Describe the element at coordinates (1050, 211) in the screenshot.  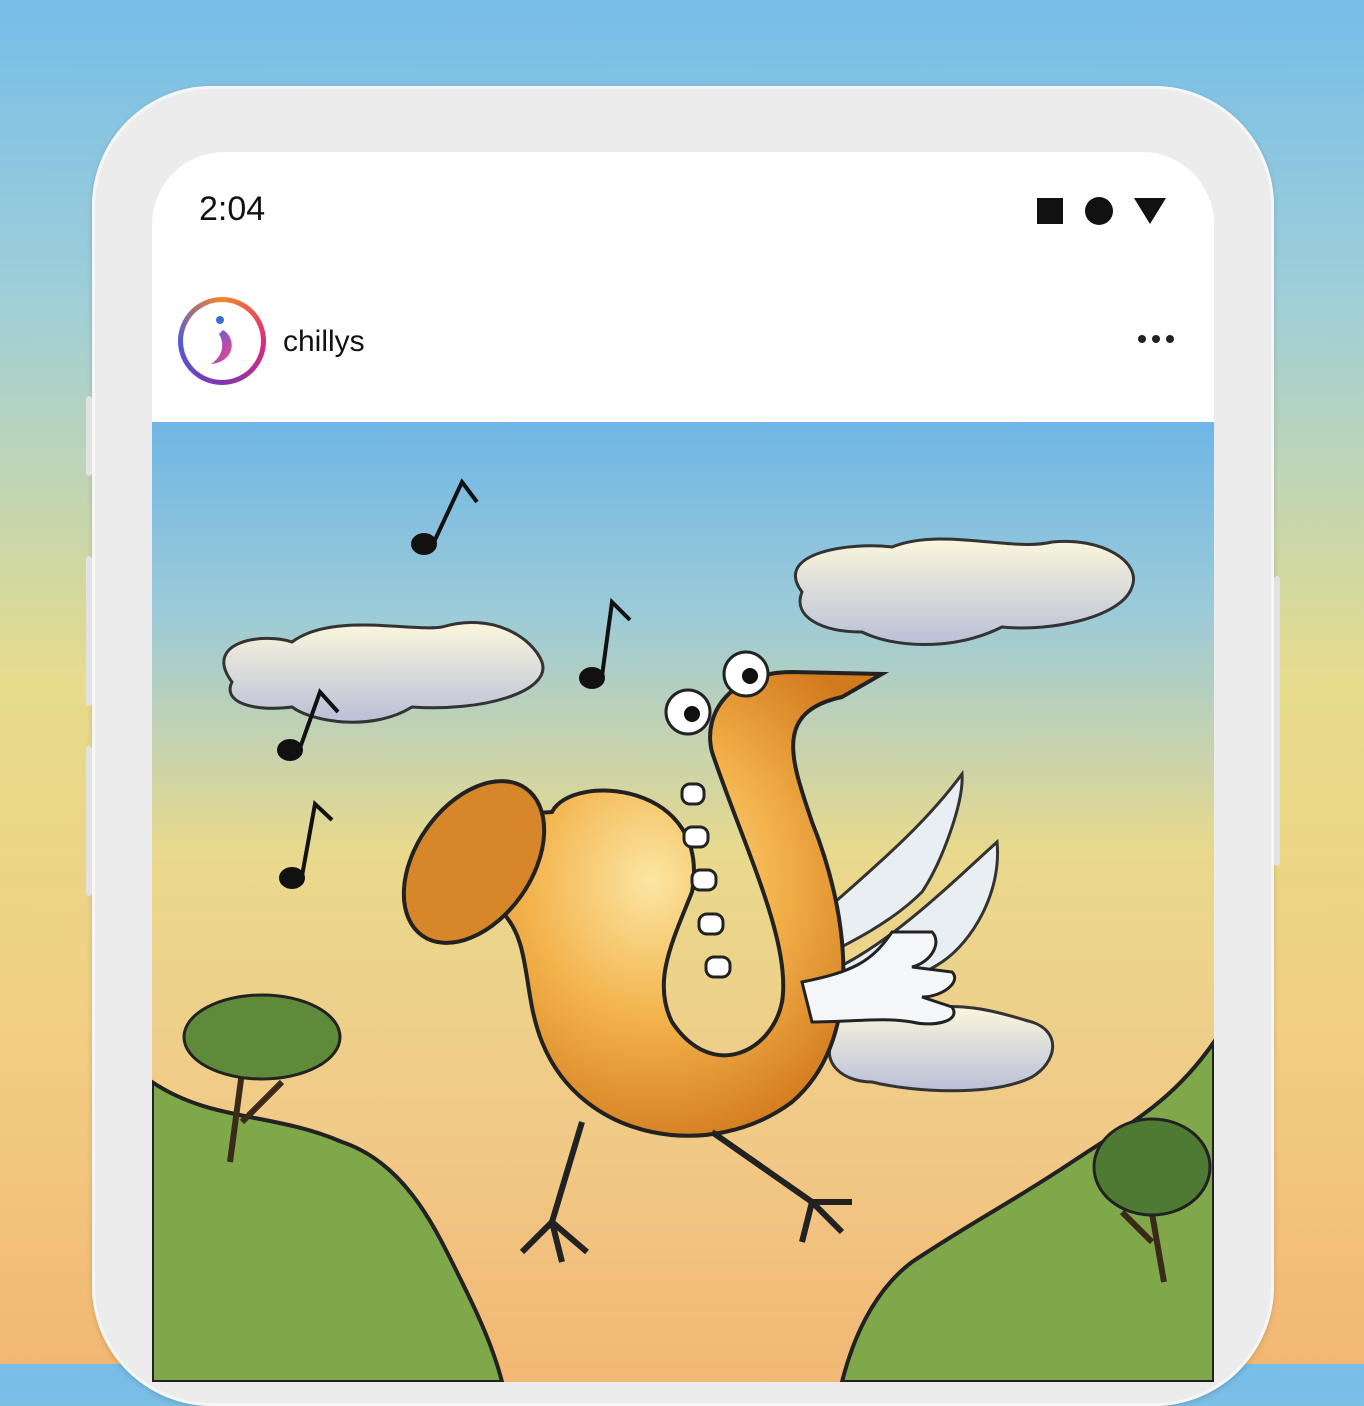
I see `square-icon` at that location.